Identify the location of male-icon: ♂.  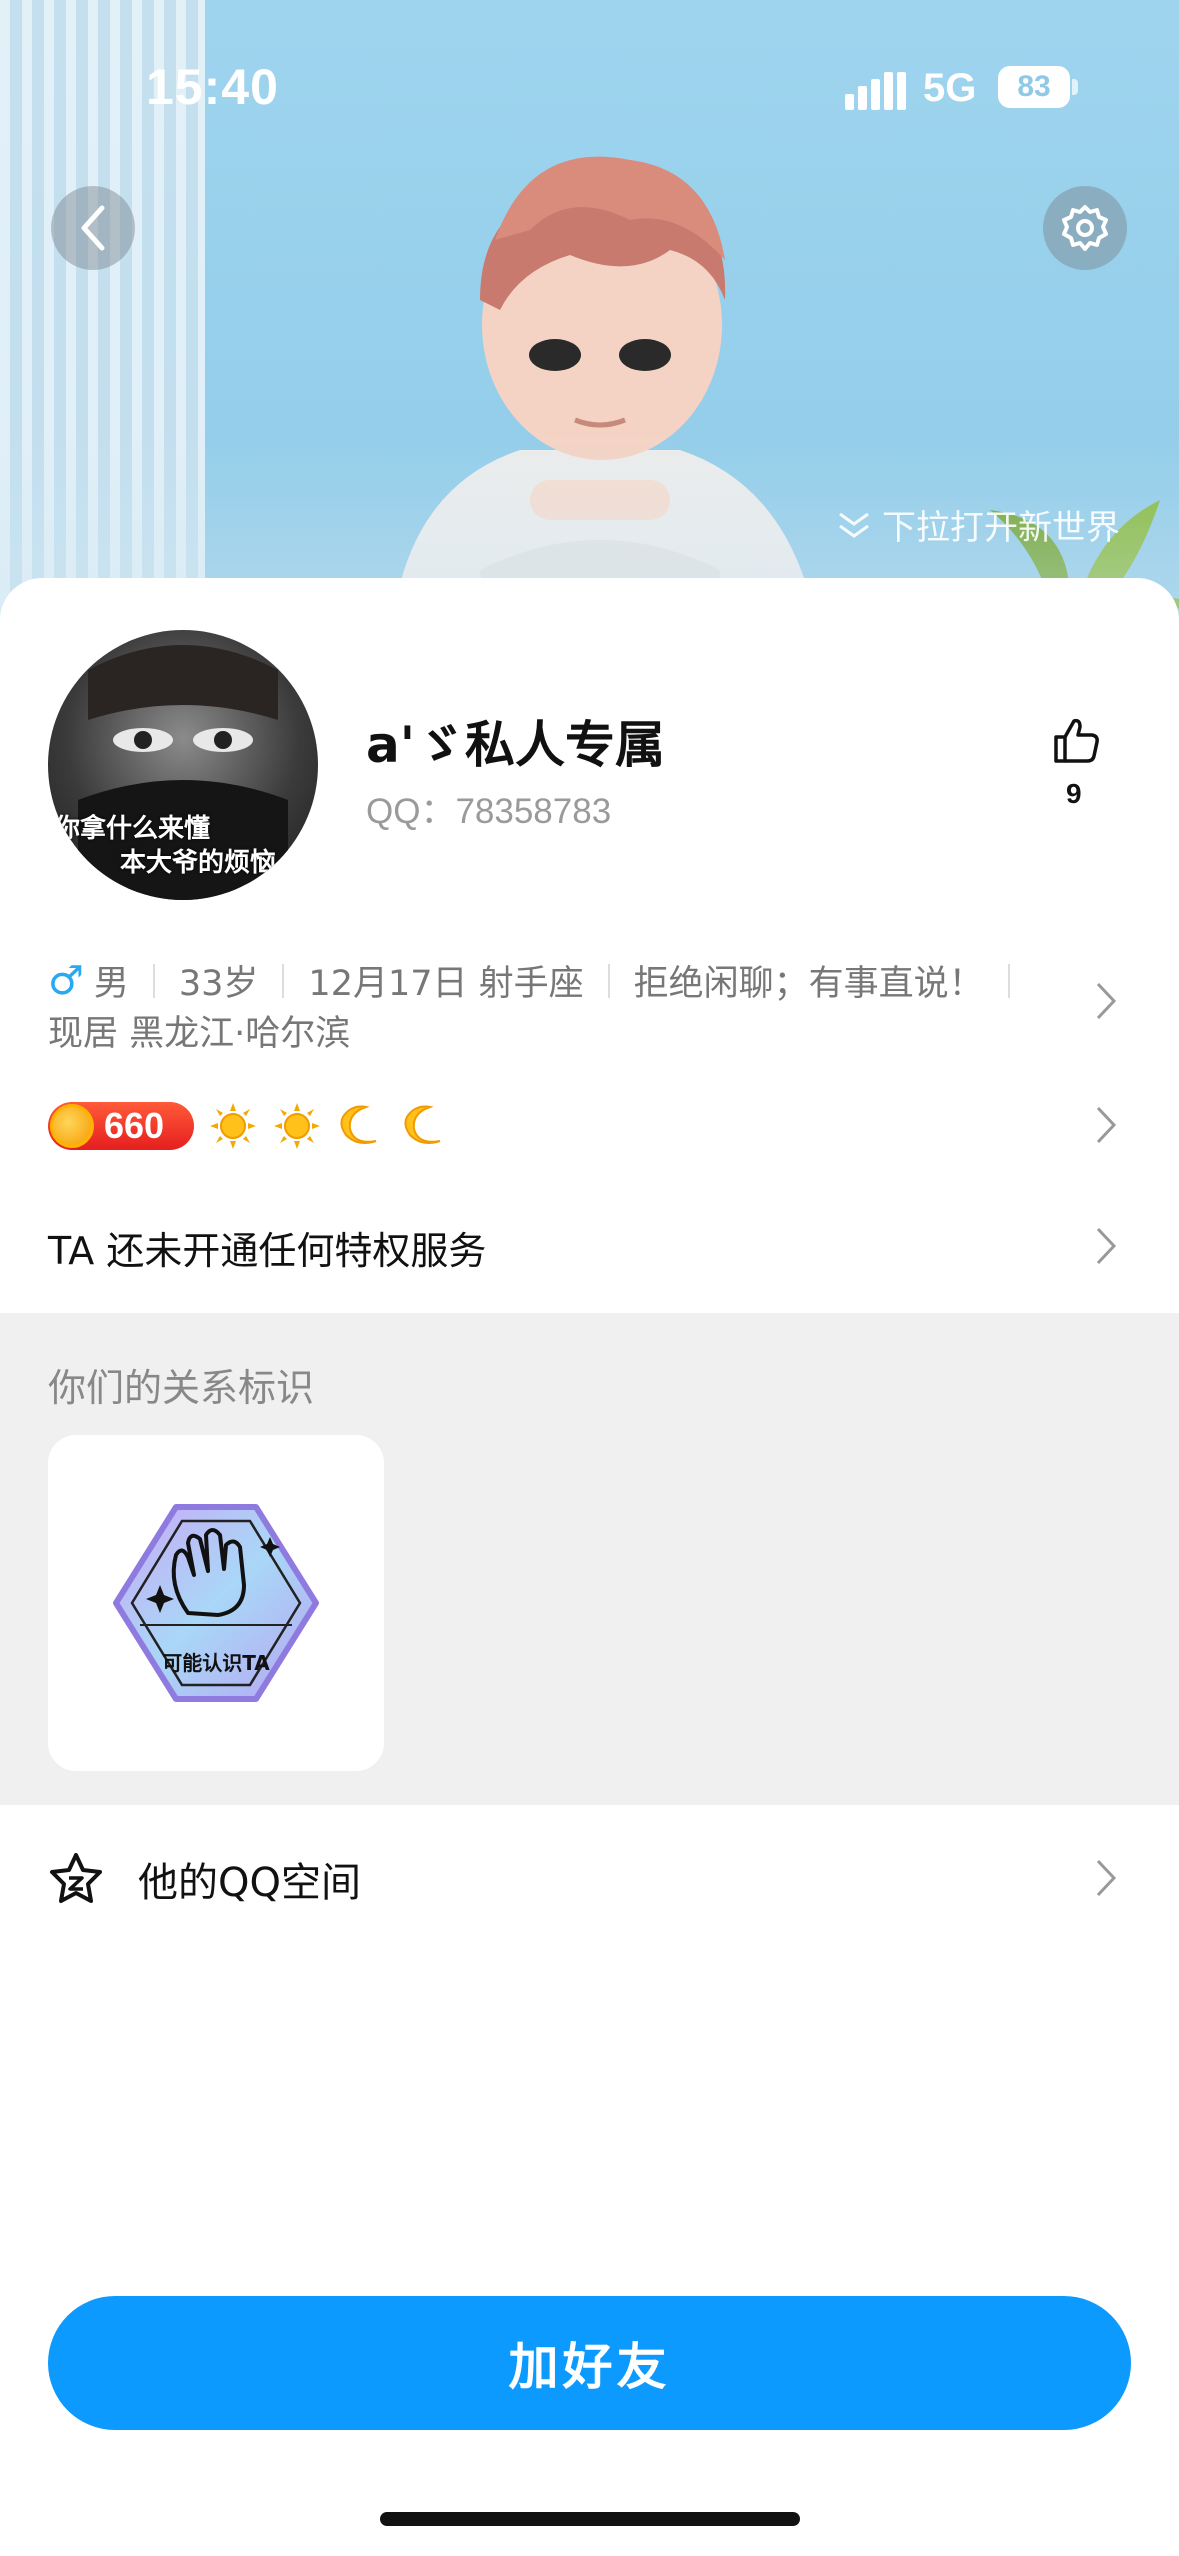
(66, 980).